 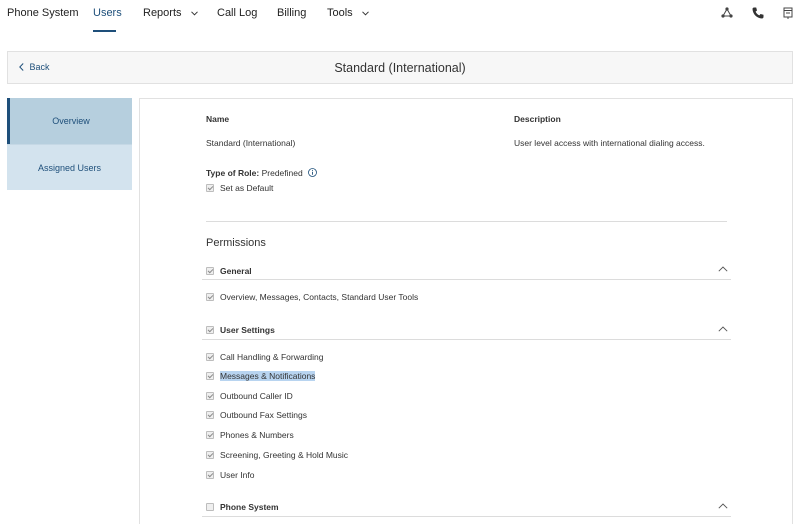 I want to click on permission-item: Messages & Notifications, so click(x=261, y=376).